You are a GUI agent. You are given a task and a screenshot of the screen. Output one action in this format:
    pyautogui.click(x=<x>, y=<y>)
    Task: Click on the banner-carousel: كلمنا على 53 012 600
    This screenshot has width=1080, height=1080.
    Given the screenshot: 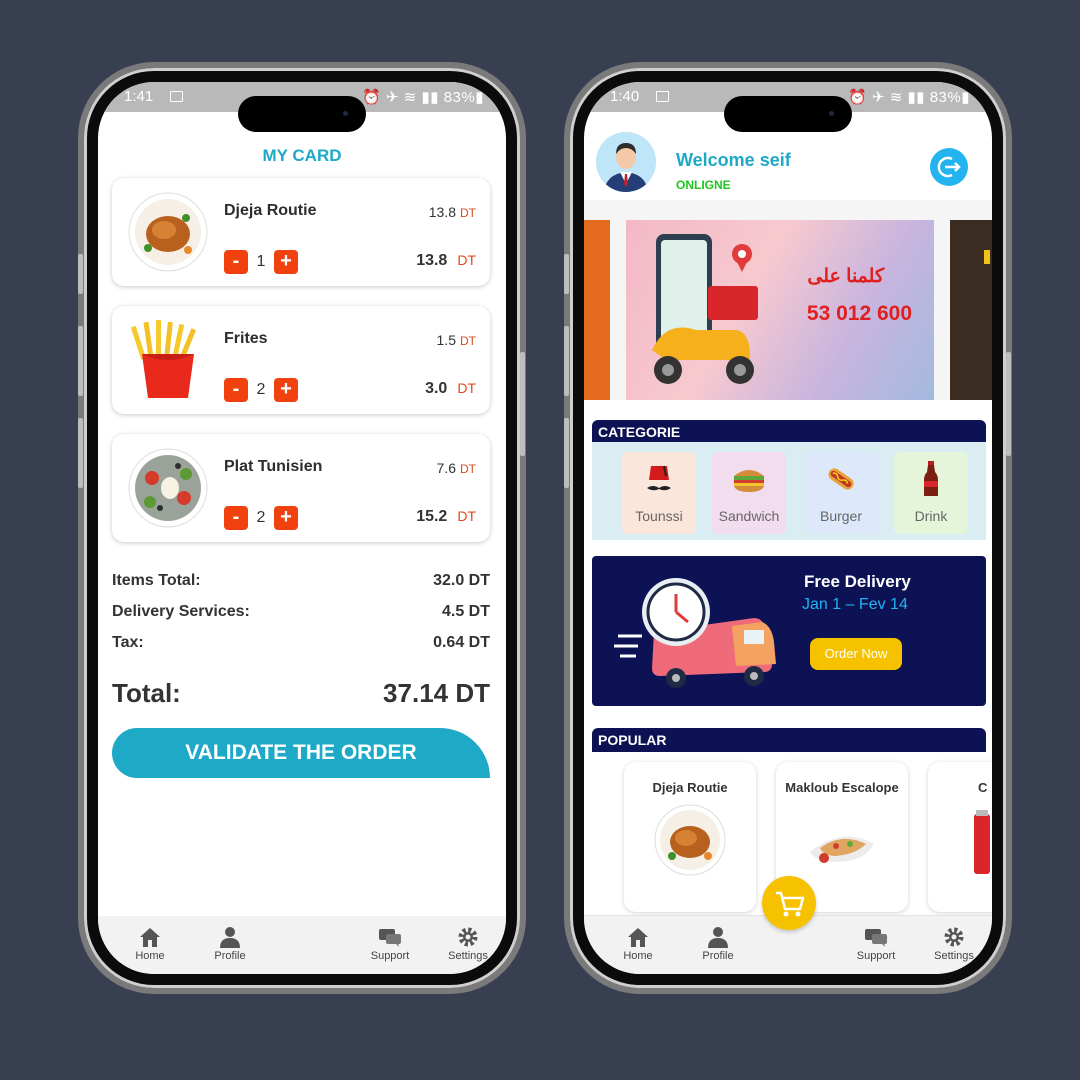 What is the action you would take?
    pyautogui.click(x=788, y=300)
    